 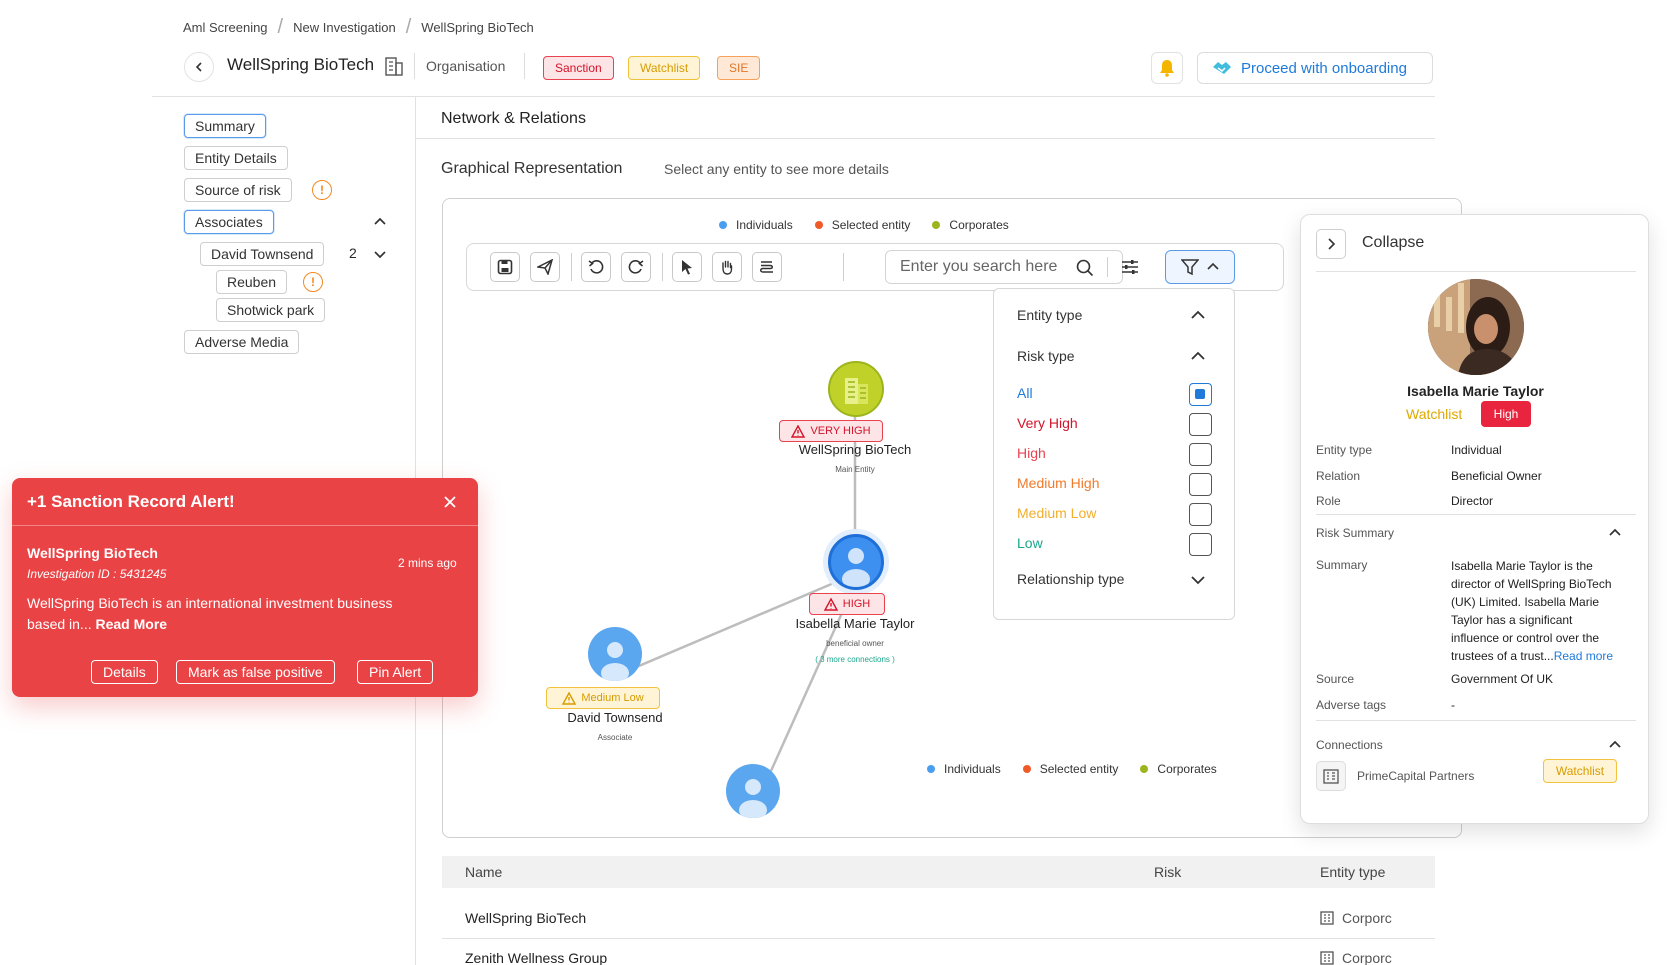 What do you see at coordinates (1200, 424) in the screenshot?
I see `risk-very-high-checkbox` at bounding box center [1200, 424].